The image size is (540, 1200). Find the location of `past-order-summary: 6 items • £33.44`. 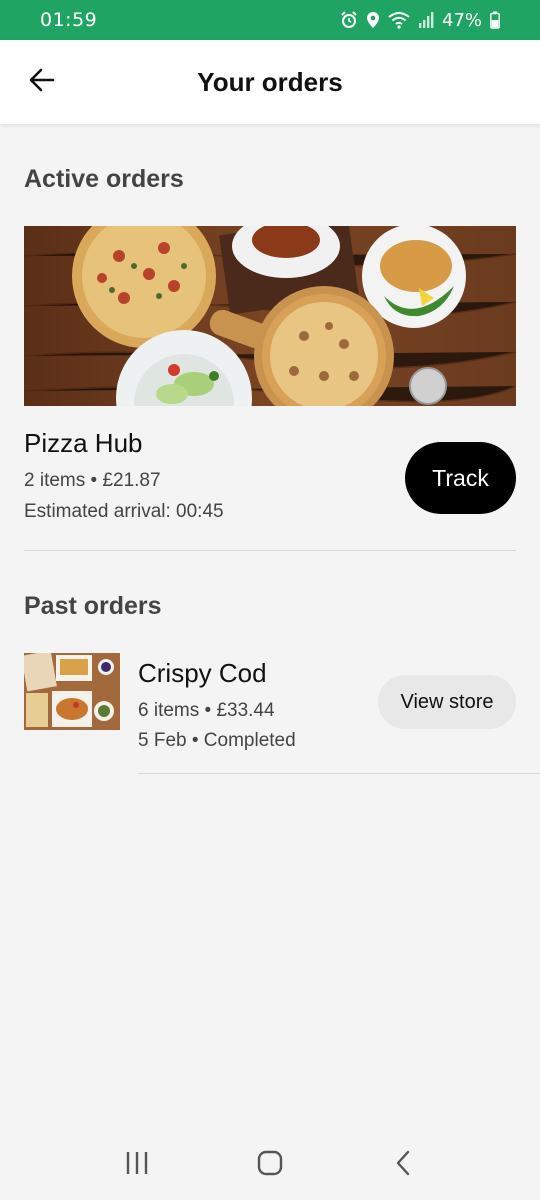

past-order-summary: 6 items • £33.44 is located at coordinates (206, 710).